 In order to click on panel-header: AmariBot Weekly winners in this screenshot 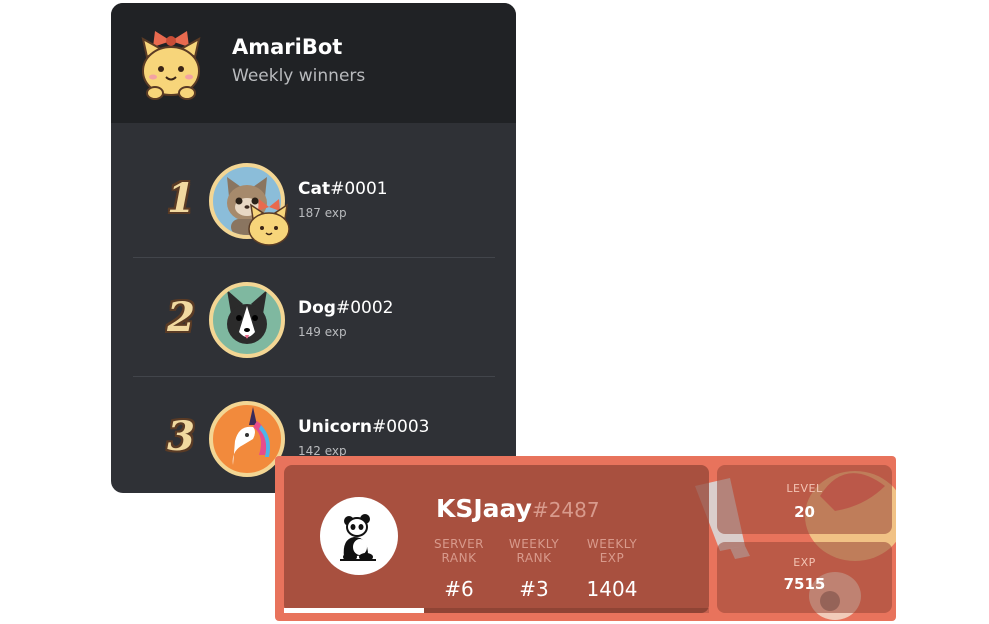, I will do `click(313, 63)`.